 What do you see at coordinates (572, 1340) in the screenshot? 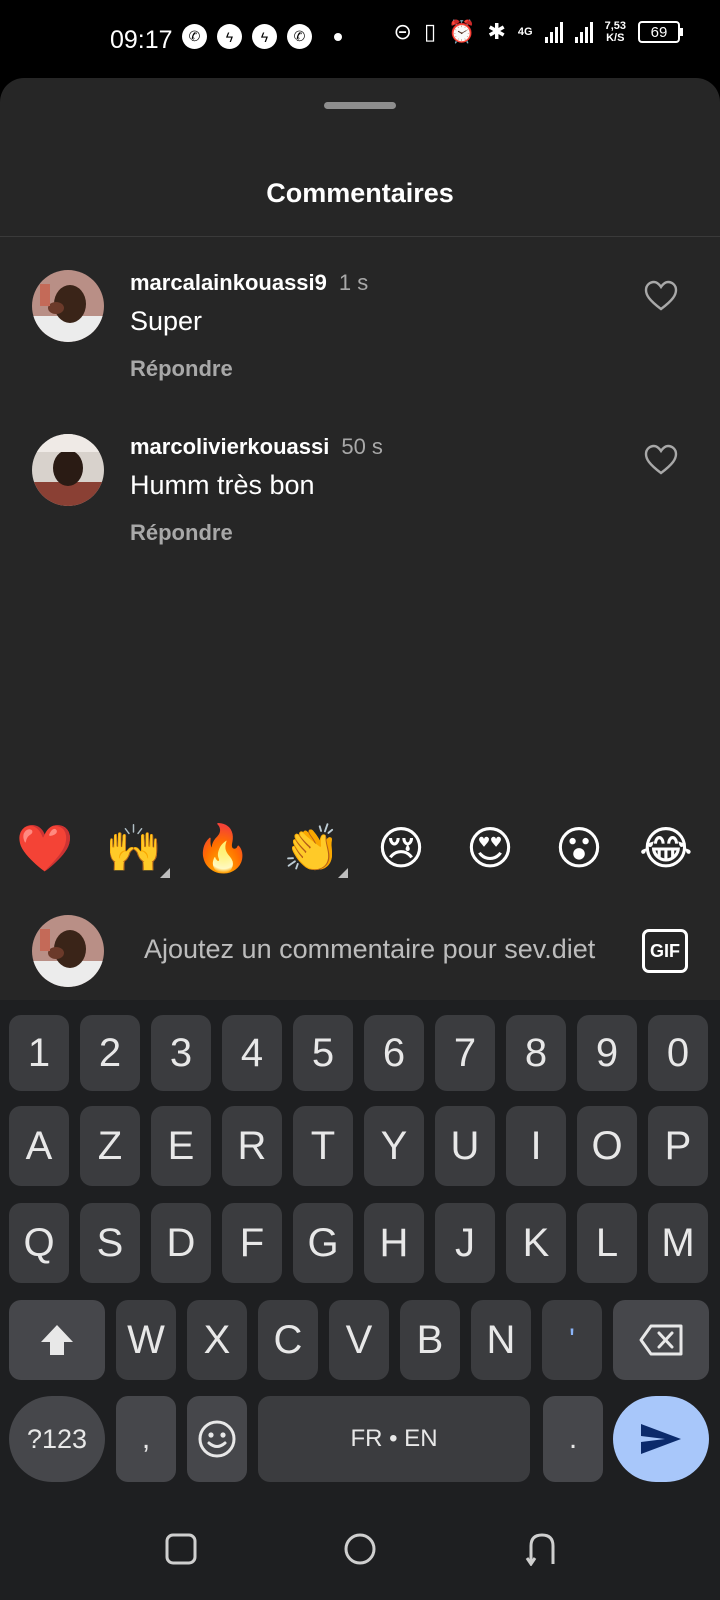
I see `key-apostrophe: '` at bounding box center [572, 1340].